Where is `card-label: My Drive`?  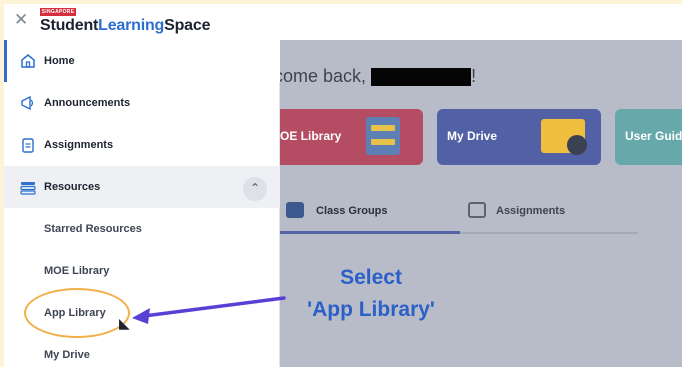
card-label: My Drive is located at coordinates (472, 136).